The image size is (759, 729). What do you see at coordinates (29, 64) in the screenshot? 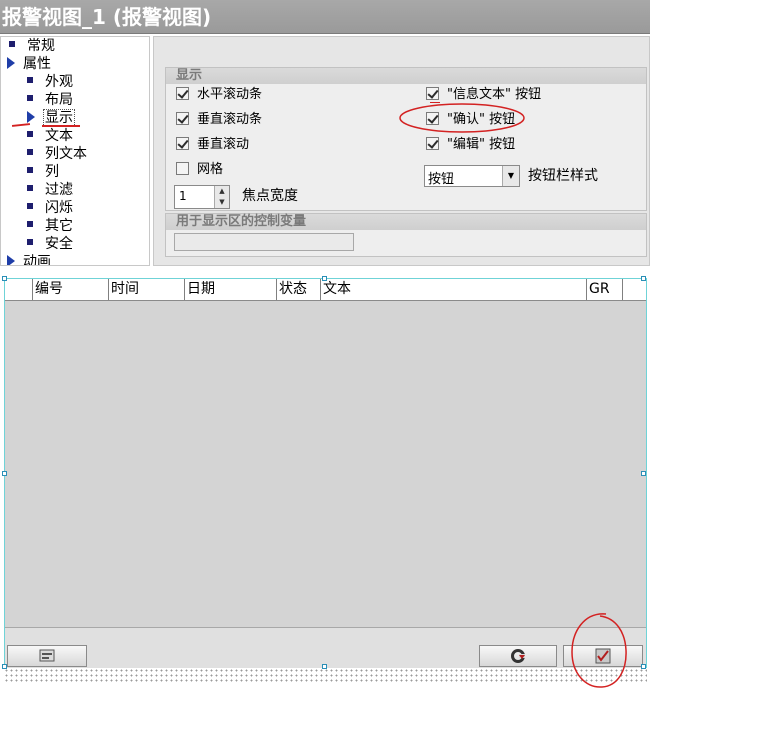
I see `tree-item-properties: 属性` at bounding box center [29, 64].